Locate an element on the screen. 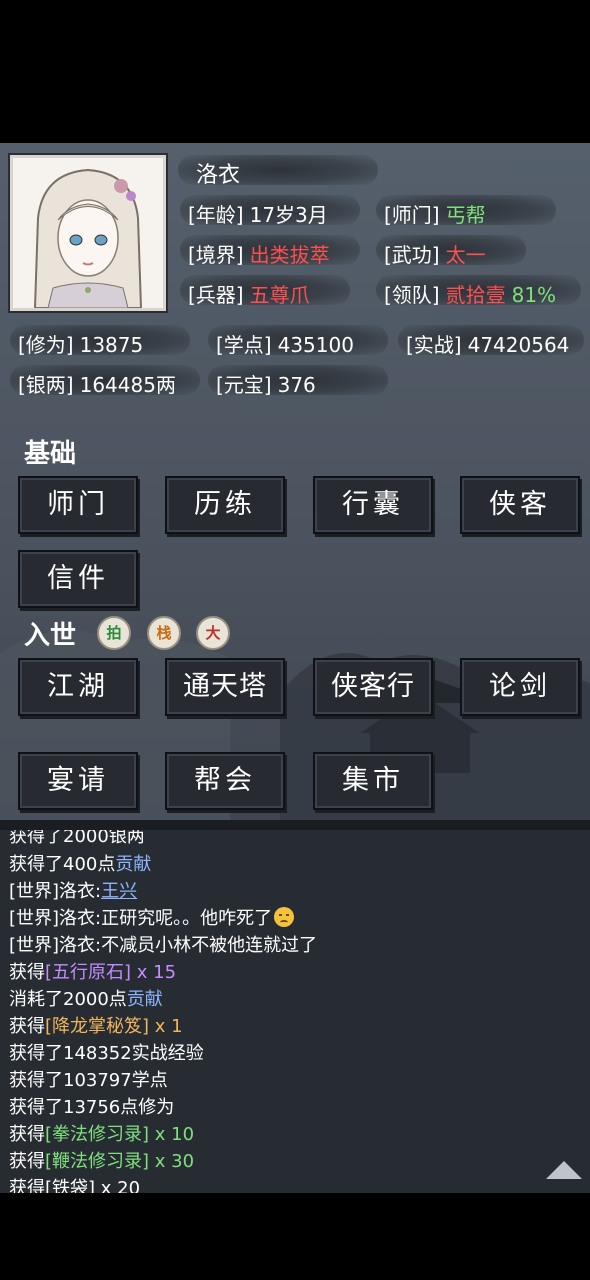 The image size is (590, 1280). log-line: 获得[五行原石] x 15 is located at coordinates (93, 972).